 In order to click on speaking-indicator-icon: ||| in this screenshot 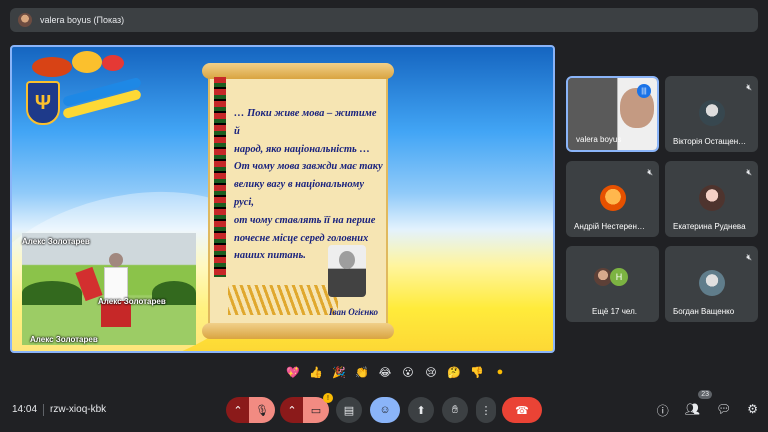, I will do `click(644, 91)`.